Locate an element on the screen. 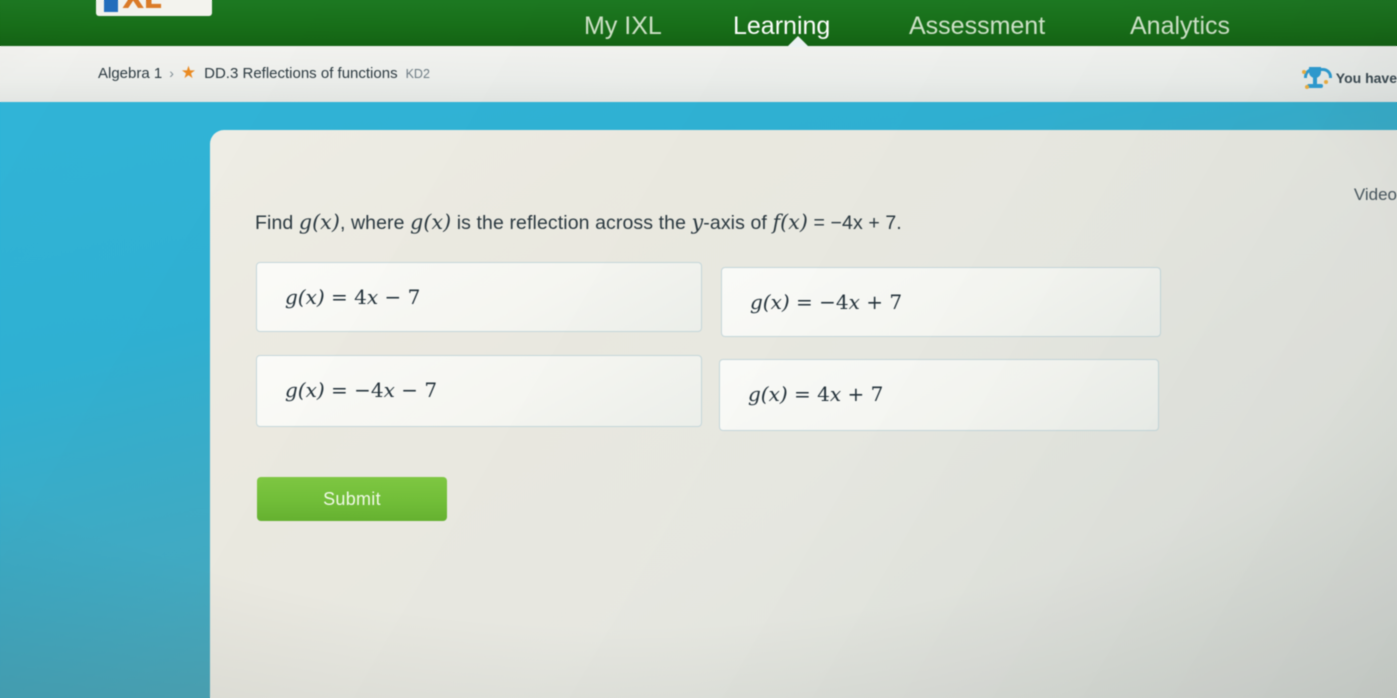 This screenshot has width=1397, height=698. question-mid-2: is the reflection across the is located at coordinates (571, 223).